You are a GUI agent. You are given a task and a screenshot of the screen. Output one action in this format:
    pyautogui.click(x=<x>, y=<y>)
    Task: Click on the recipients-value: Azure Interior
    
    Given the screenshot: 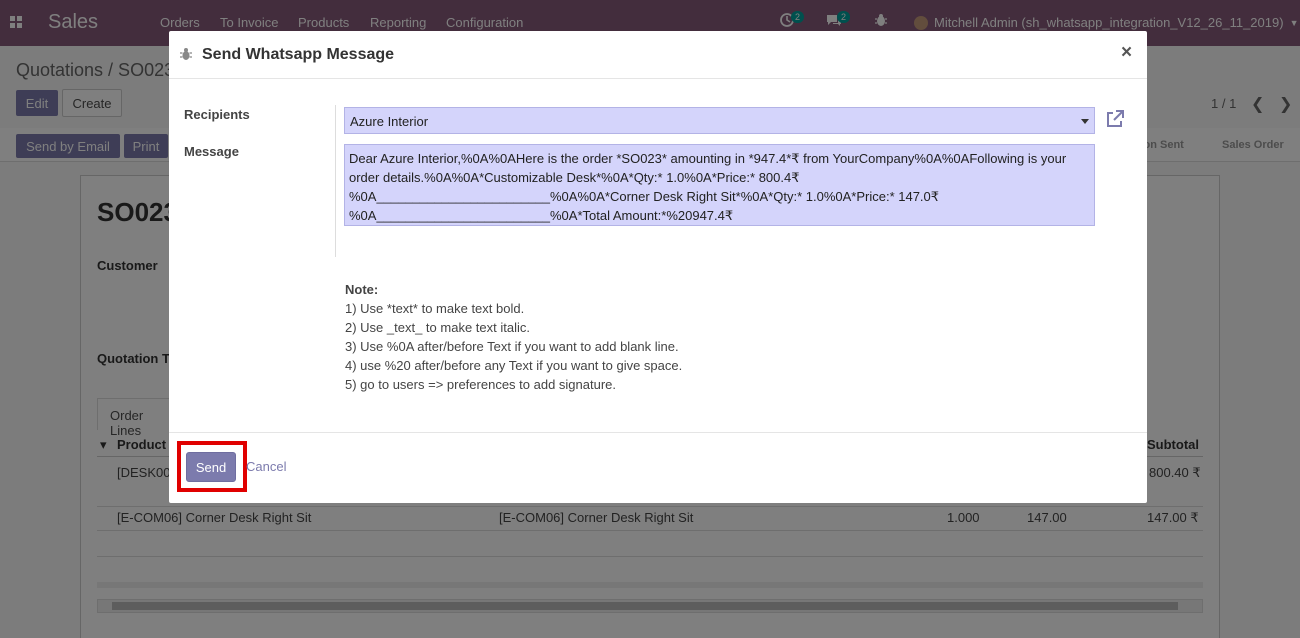 What is the action you would take?
    pyautogui.click(x=389, y=121)
    